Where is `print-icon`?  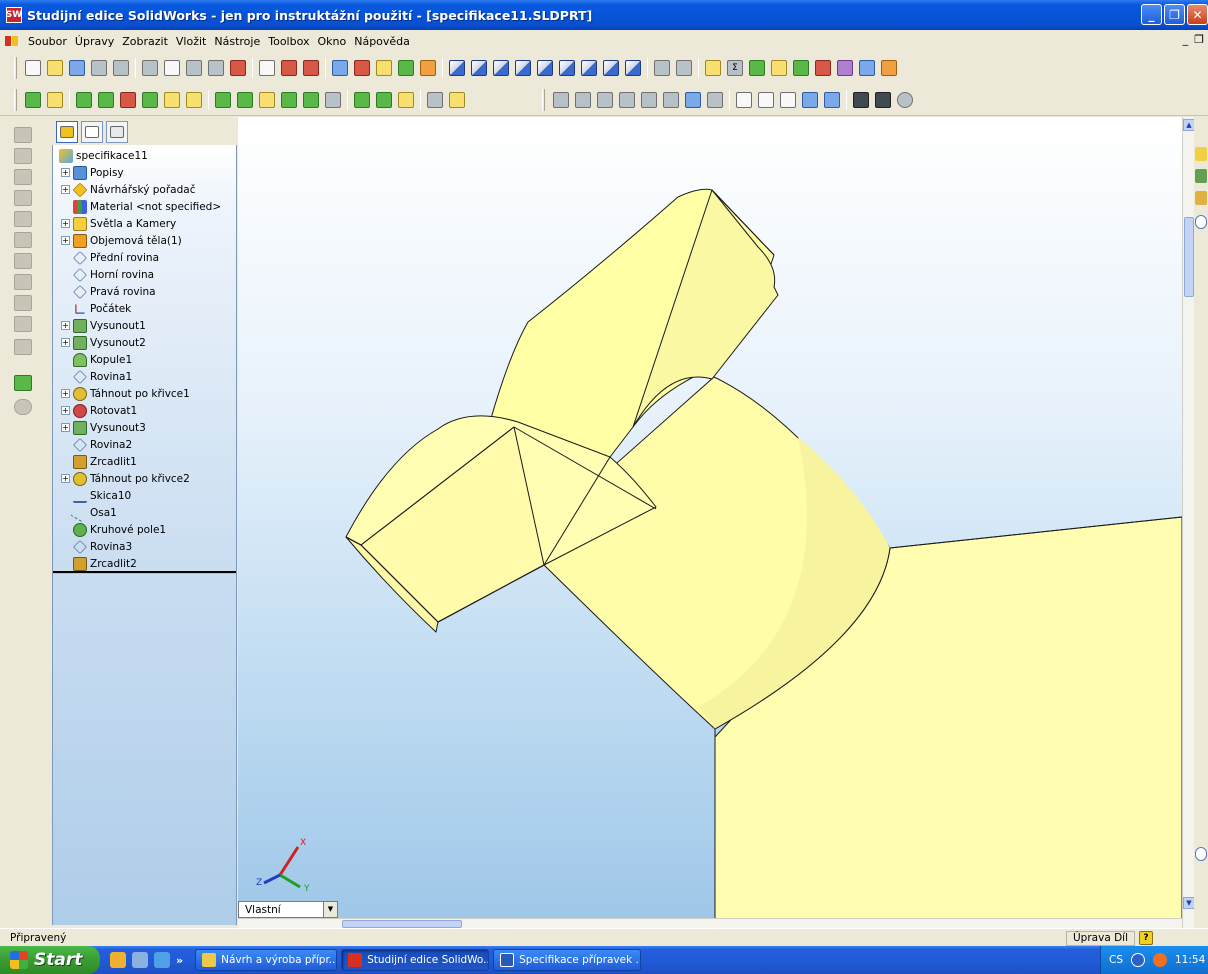 print-icon is located at coordinates (99, 68).